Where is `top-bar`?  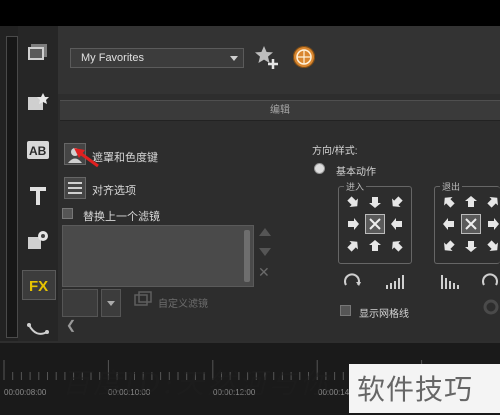 top-bar is located at coordinates (250, 13).